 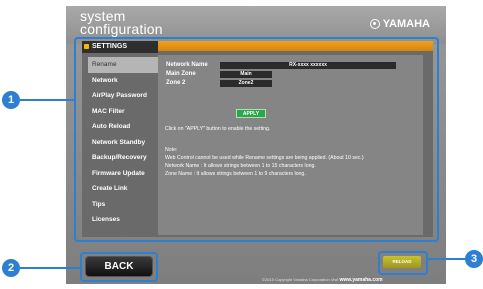 What do you see at coordinates (360, 280) in the screenshot?
I see `website-link: www.yamaha.com` at bounding box center [360, 280].